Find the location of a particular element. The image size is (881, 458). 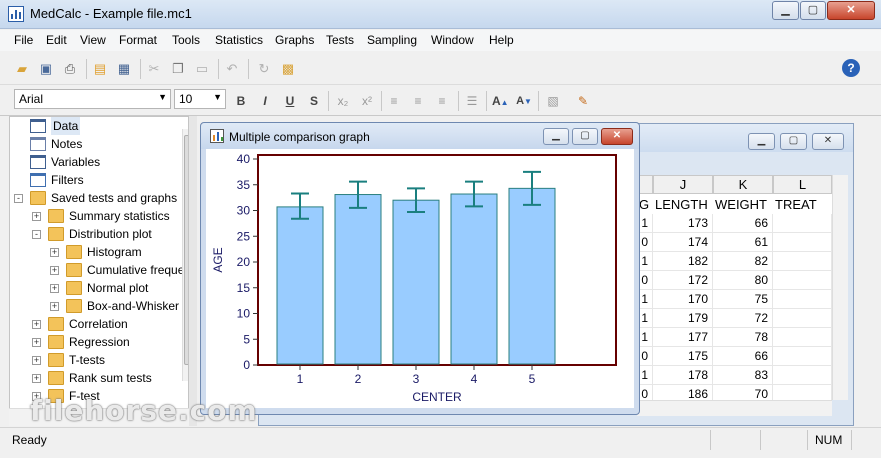

tree-item: Notes is located at coordinates (95, 144).